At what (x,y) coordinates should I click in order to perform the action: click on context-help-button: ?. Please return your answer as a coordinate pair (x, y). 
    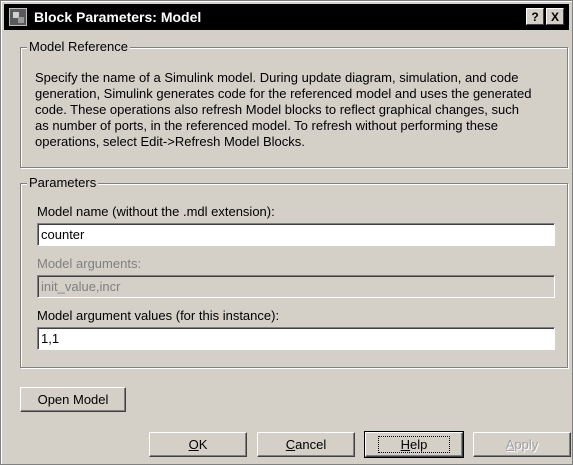
    Looking at the image, I should click on (535, 16).